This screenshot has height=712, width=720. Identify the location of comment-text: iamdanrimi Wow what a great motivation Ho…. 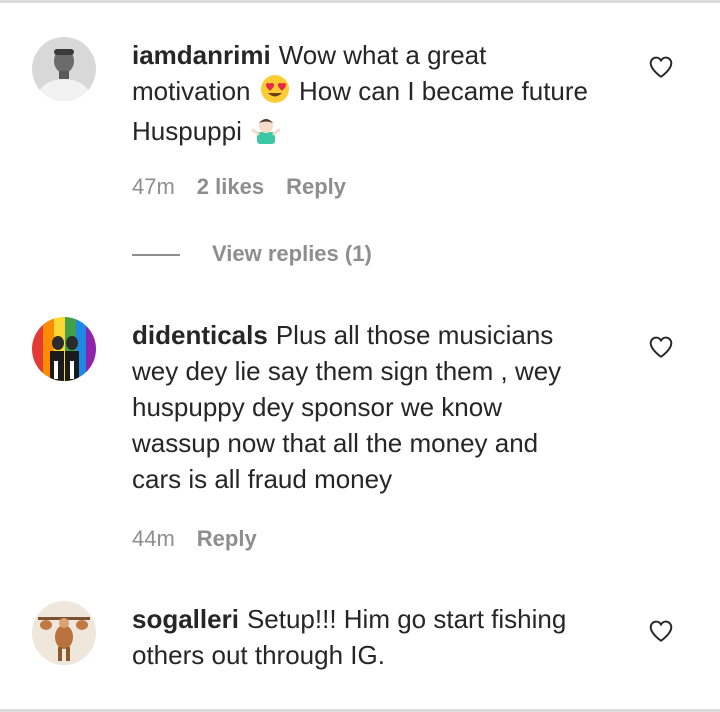
(362, 95).